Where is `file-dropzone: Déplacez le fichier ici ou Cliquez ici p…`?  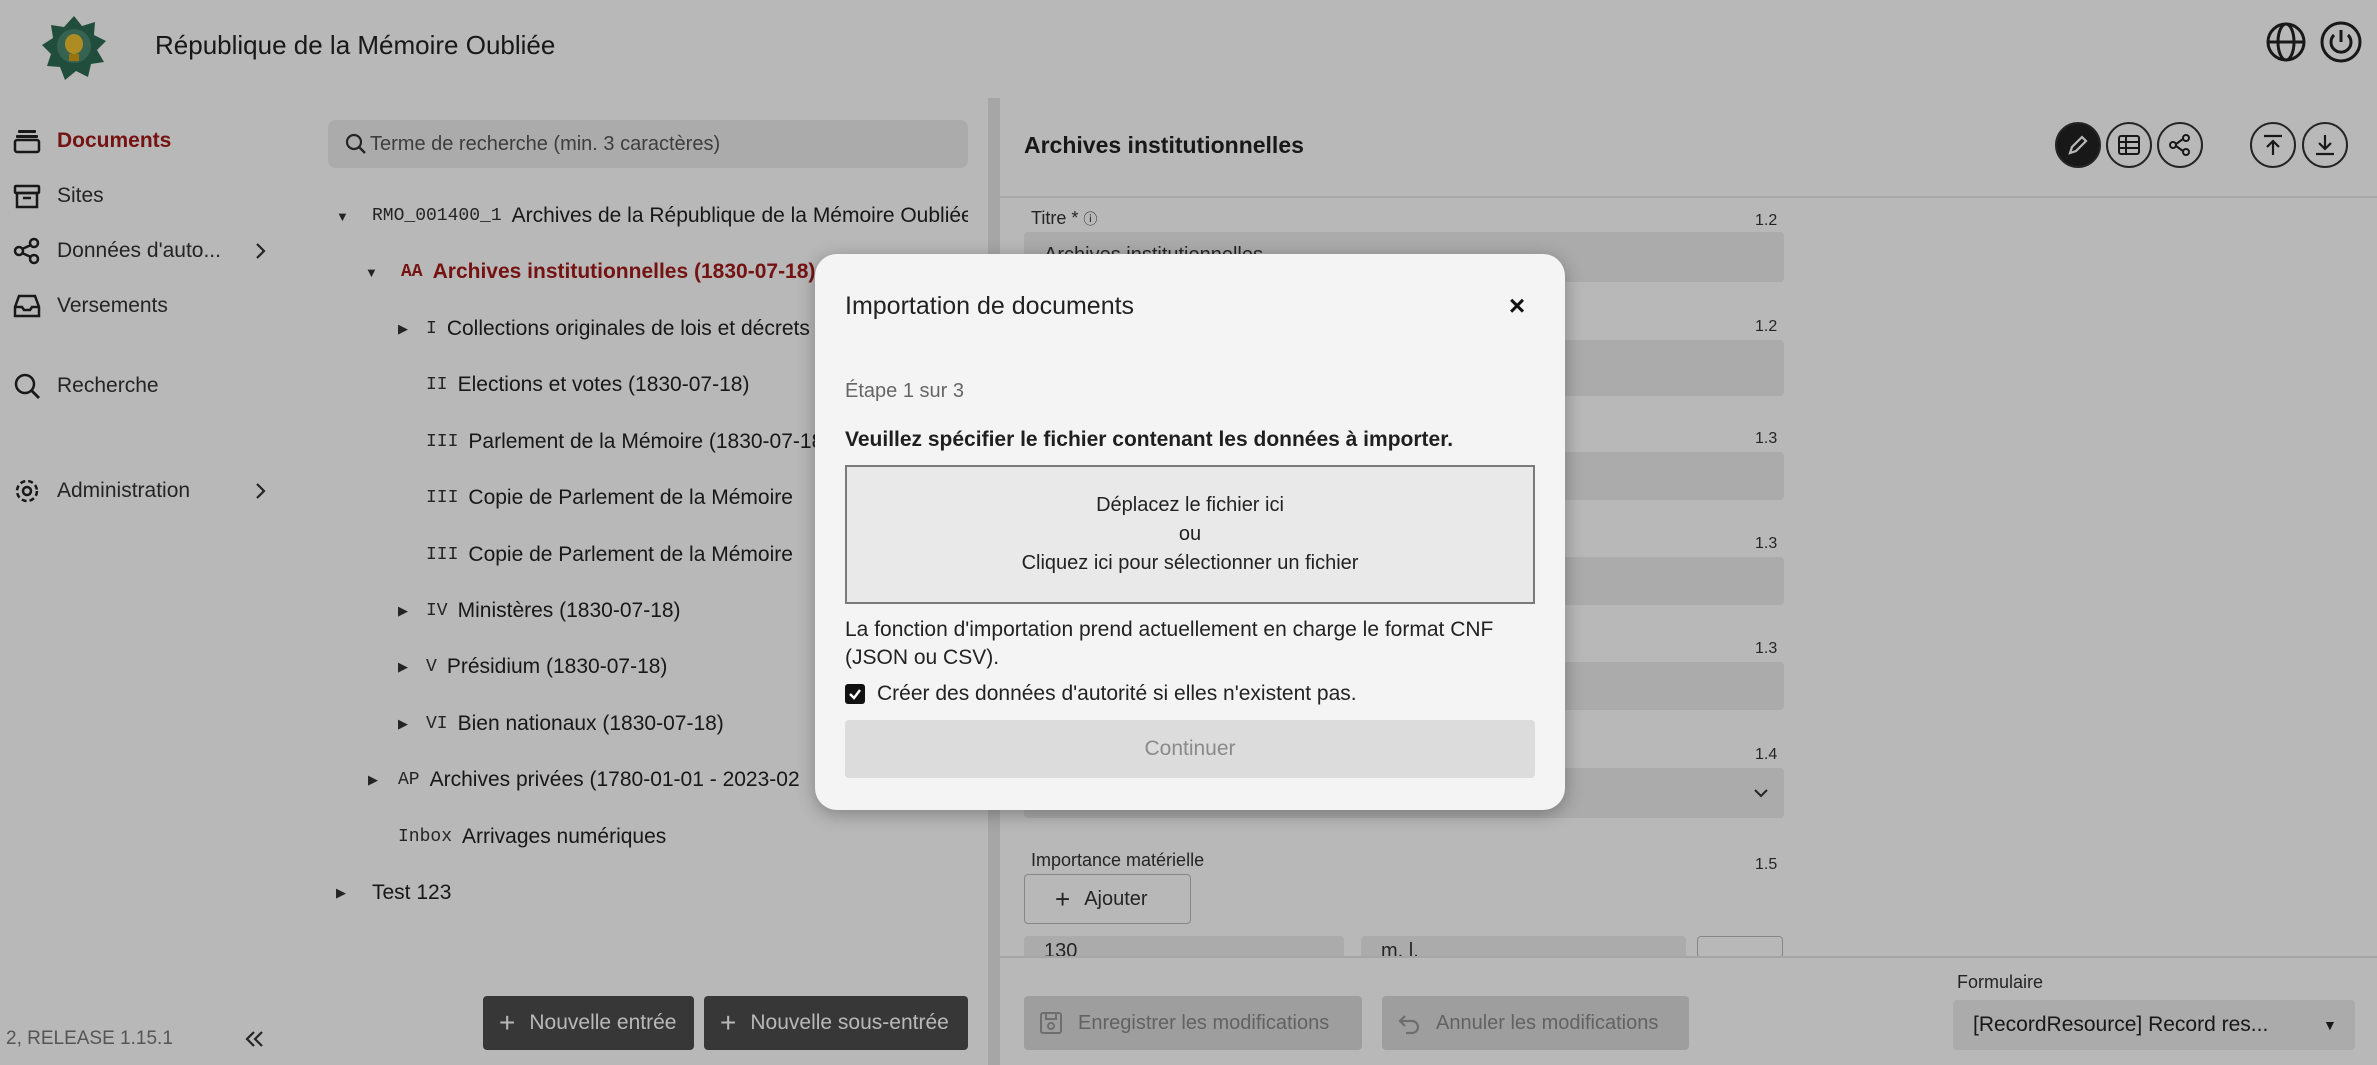 file-dropzone: Déplacez le fichier ici ou Cliquez ici p… is located at coordinates (1190, 534).